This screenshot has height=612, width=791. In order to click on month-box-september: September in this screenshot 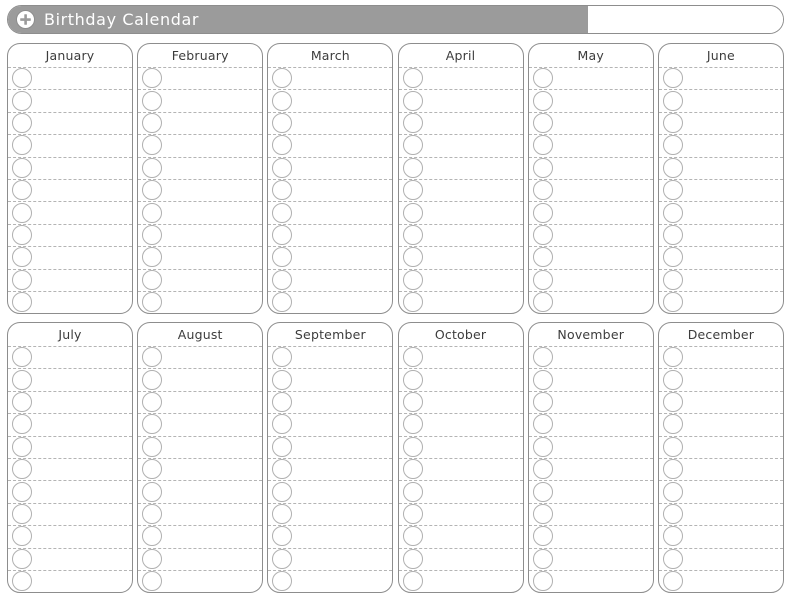, I will do `click(330, 457)`.